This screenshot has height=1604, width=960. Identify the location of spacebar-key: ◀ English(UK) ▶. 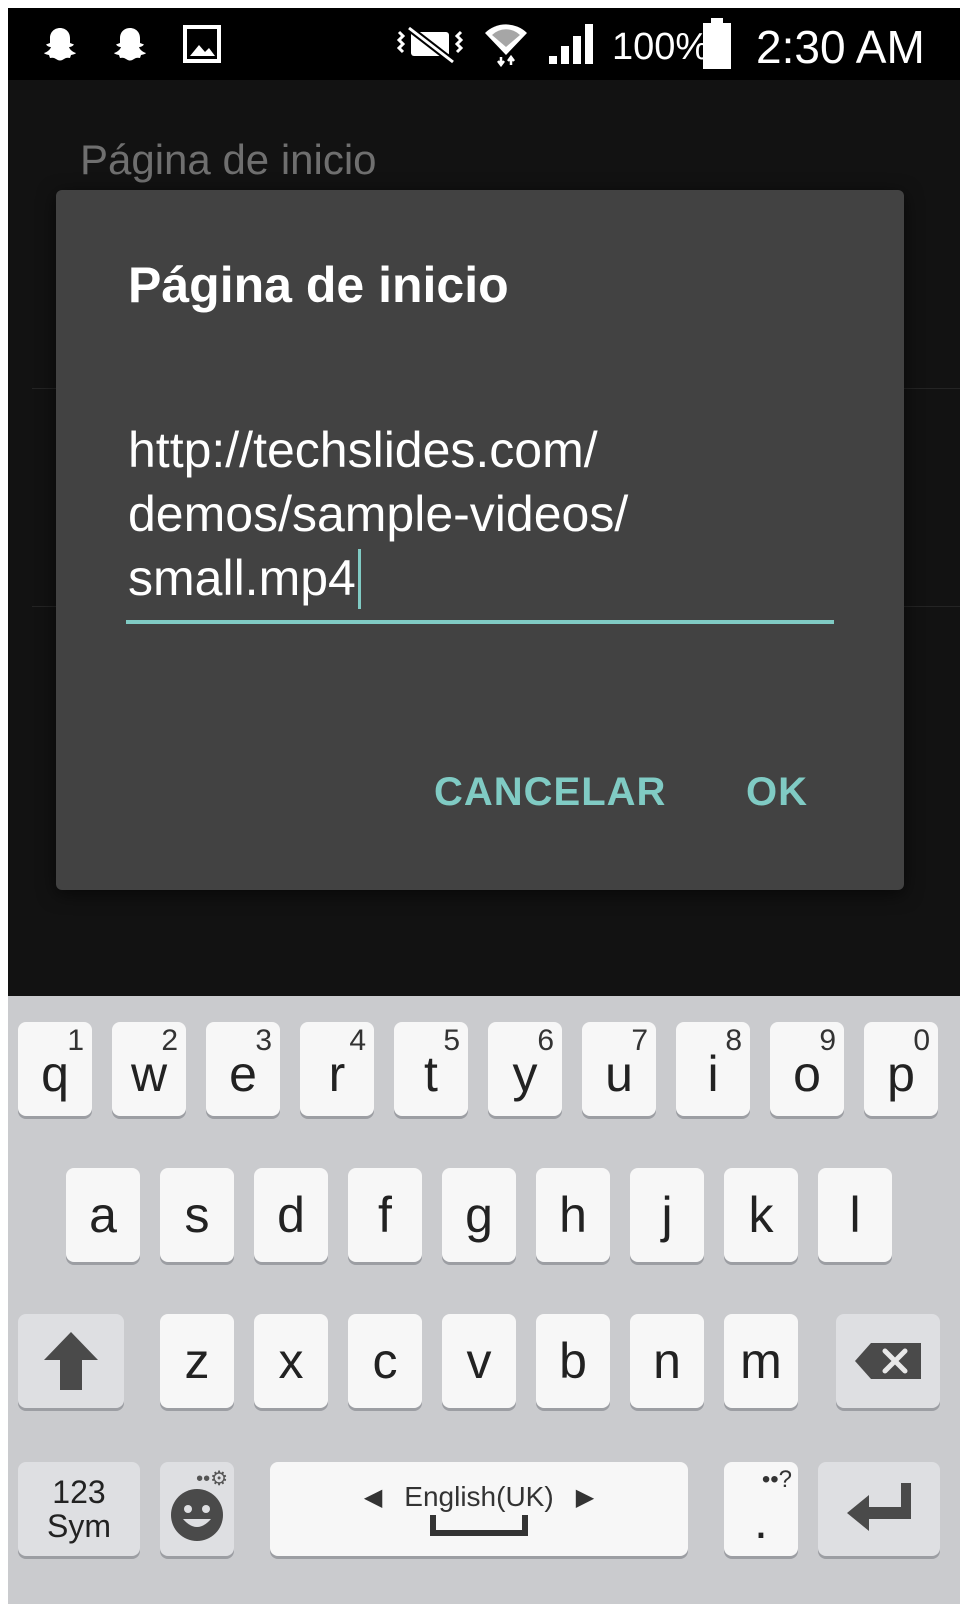
(479, 1509).